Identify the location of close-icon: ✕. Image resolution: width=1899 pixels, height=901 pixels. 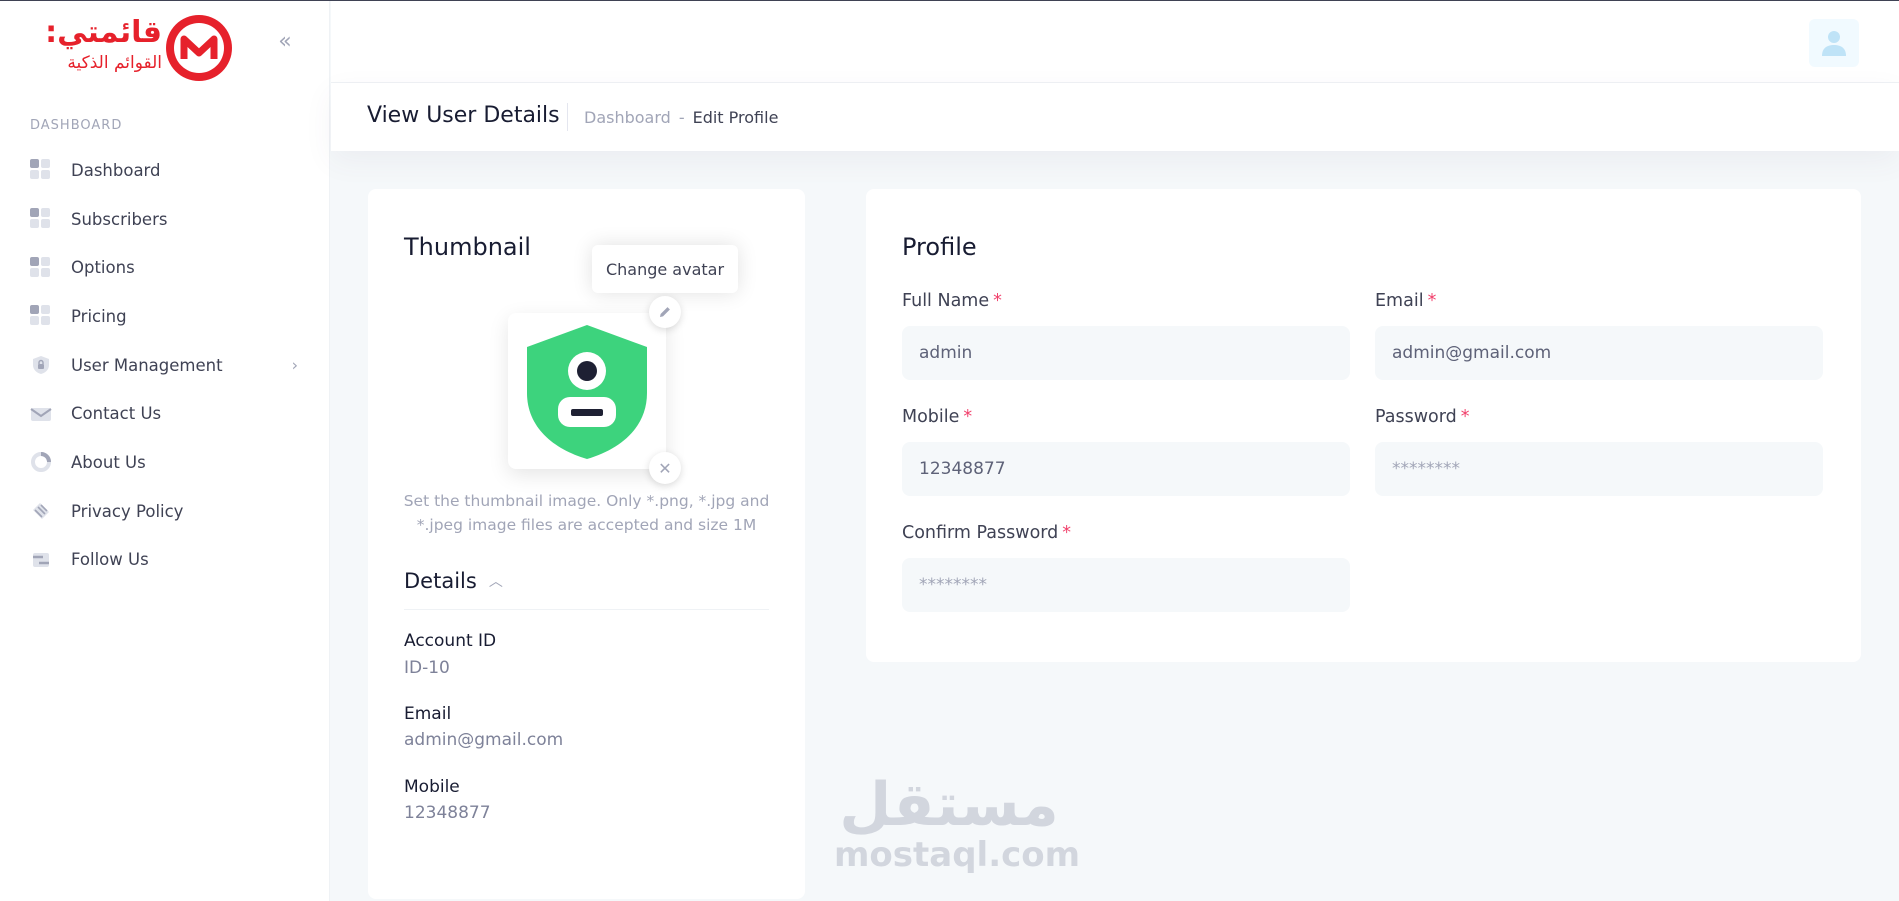
(665, 468).